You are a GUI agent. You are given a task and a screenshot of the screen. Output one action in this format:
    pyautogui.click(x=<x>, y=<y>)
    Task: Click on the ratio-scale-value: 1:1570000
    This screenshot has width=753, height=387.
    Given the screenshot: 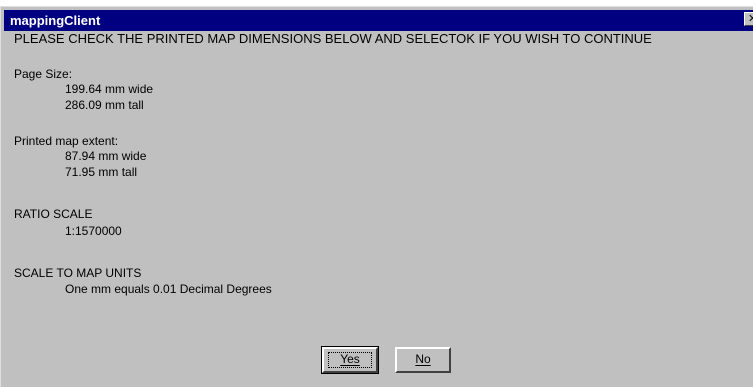 What is the action you would take?
    pyautogui.click(x=93, y=231)
    